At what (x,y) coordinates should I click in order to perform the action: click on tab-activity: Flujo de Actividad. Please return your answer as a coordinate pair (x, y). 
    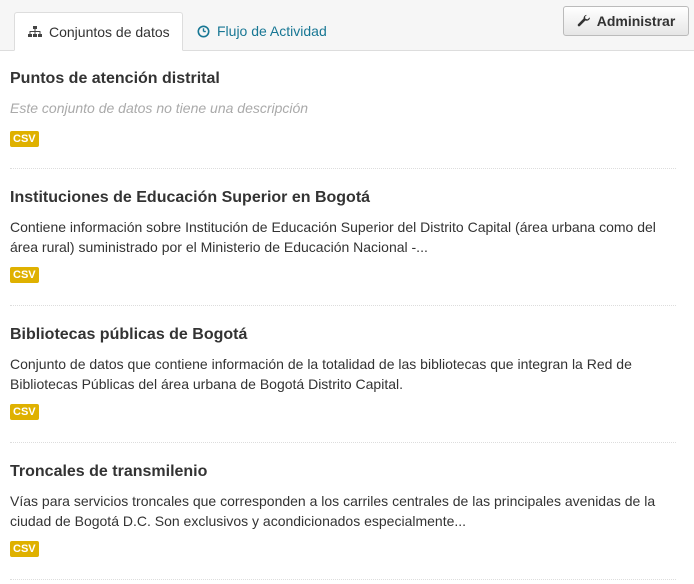
    Looking at the image, I should click on (262, 31).